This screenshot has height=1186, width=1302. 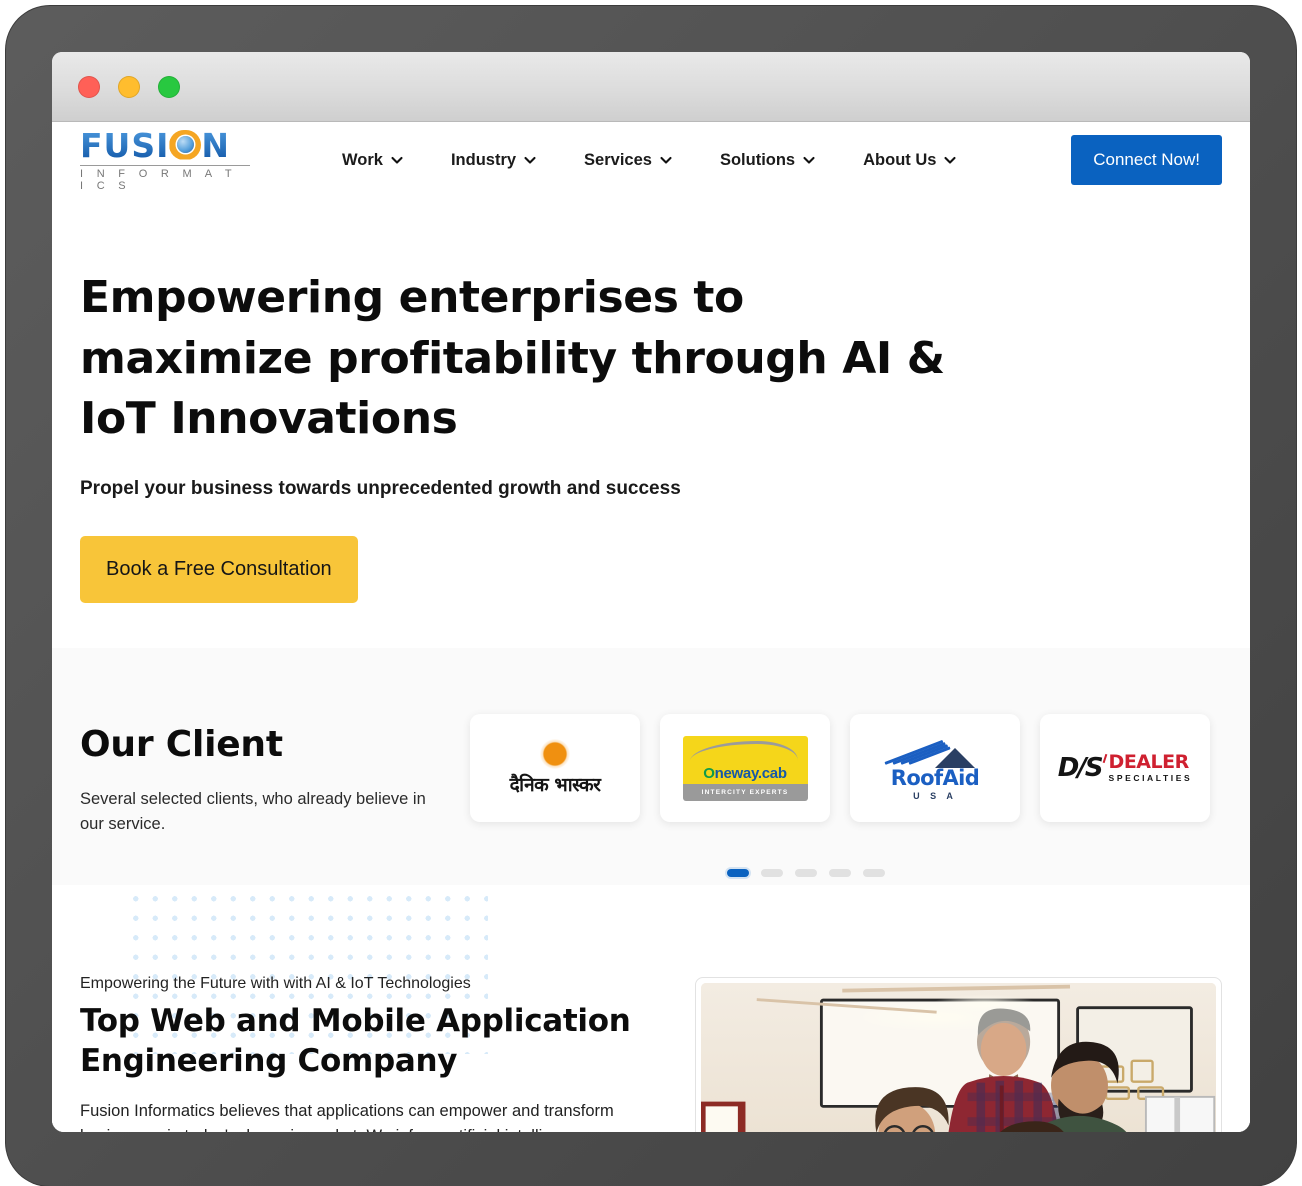 What do you see at coordinates (1149, 762) in the screenshot?
I see `client-logo-text: DEALER` at bounding box center [1149, 762].